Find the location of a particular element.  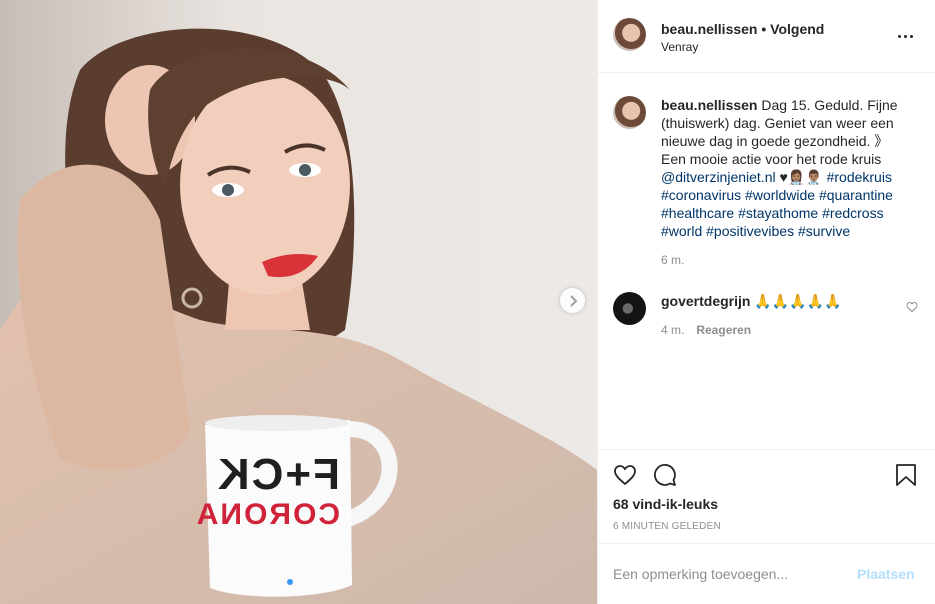

carousel-next-button is located at coordinates (572, 300).